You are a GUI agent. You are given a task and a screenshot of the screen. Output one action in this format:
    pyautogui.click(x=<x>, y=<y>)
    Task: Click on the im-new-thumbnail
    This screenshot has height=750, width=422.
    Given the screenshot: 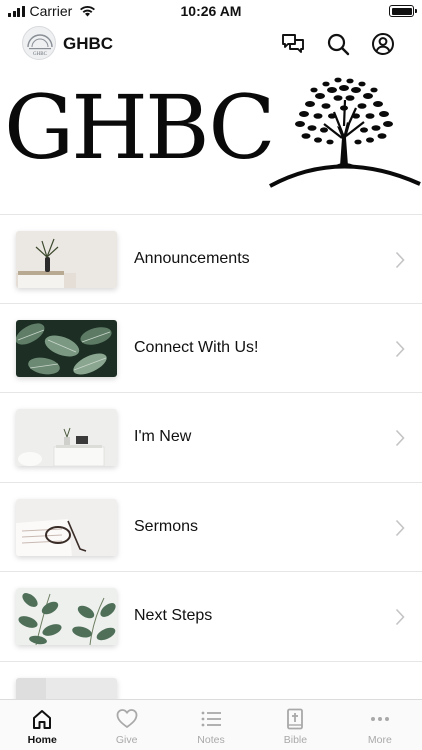 What is the action you would take?
    pyautogui.click(x=66, y=437)
    